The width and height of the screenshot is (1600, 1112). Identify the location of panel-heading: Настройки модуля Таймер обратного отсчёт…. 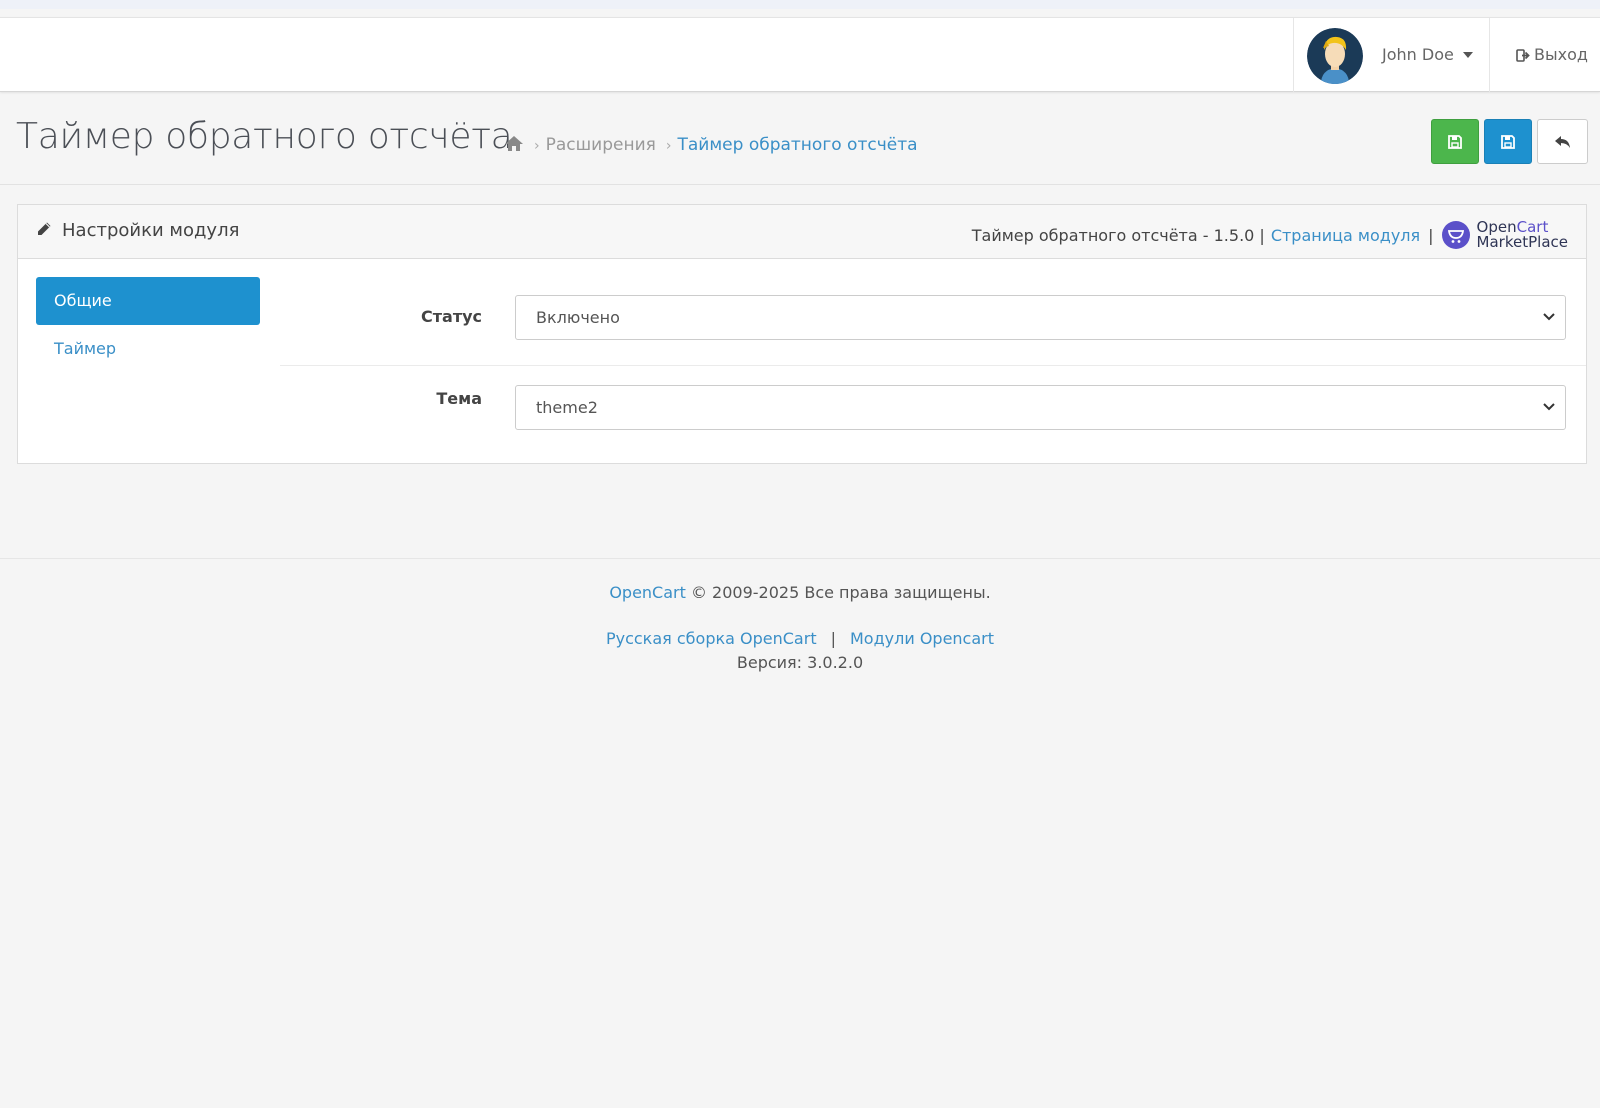
(802, 232).